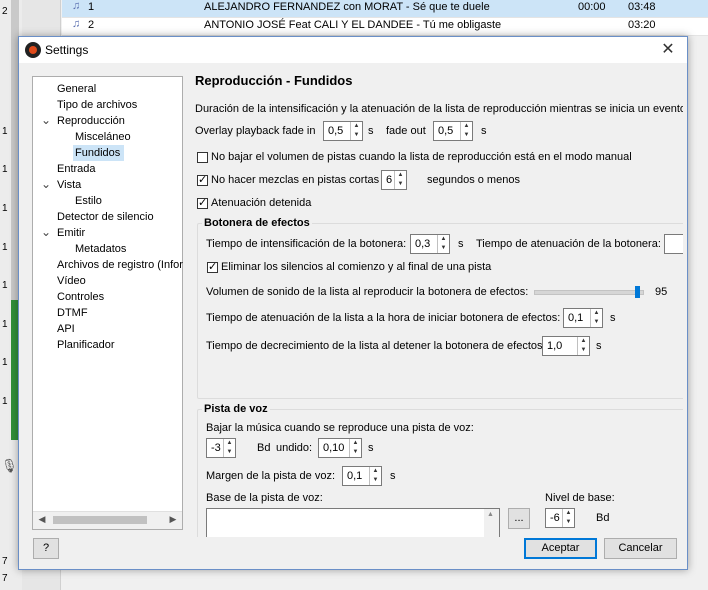 The width and height of the screenshot is (708, 590). I want to click on fade-spinner: 0,10 ▲ ▼, so click(340, 448).